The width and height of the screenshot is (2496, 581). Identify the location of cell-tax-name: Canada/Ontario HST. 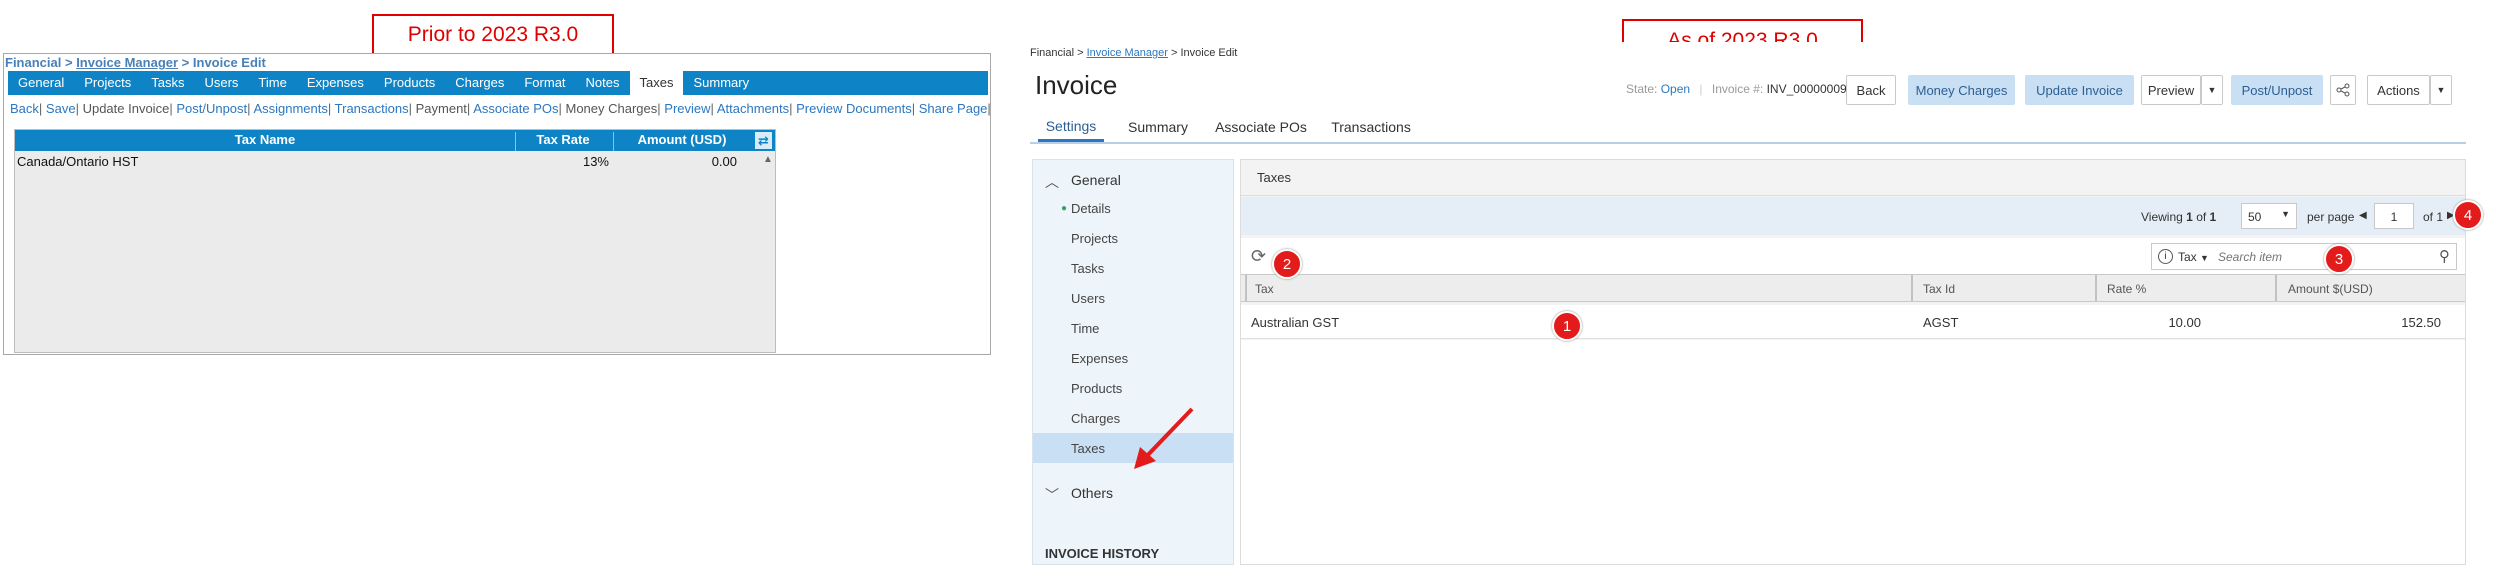
(78, 161).